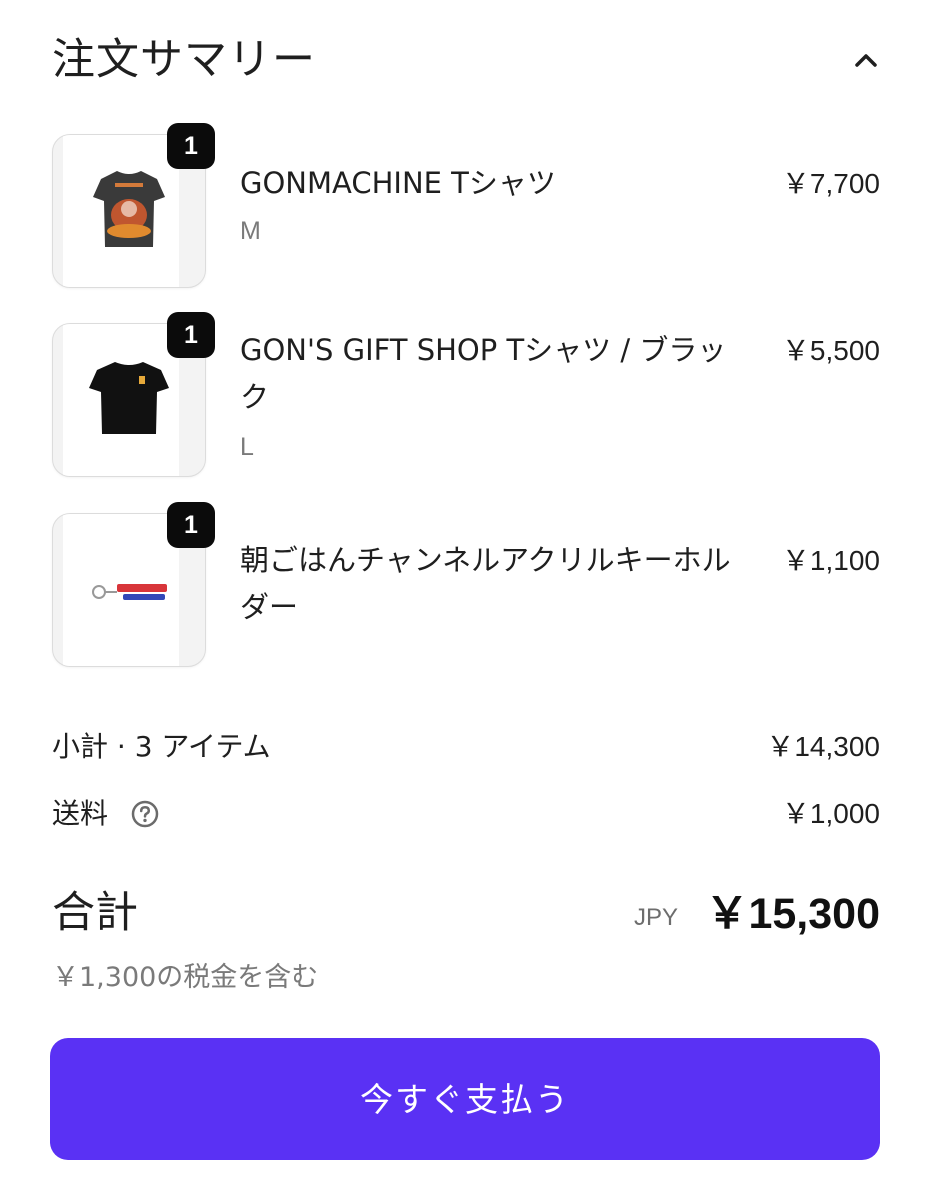  I want to click on total-currency: JPY, so click(655, 917).